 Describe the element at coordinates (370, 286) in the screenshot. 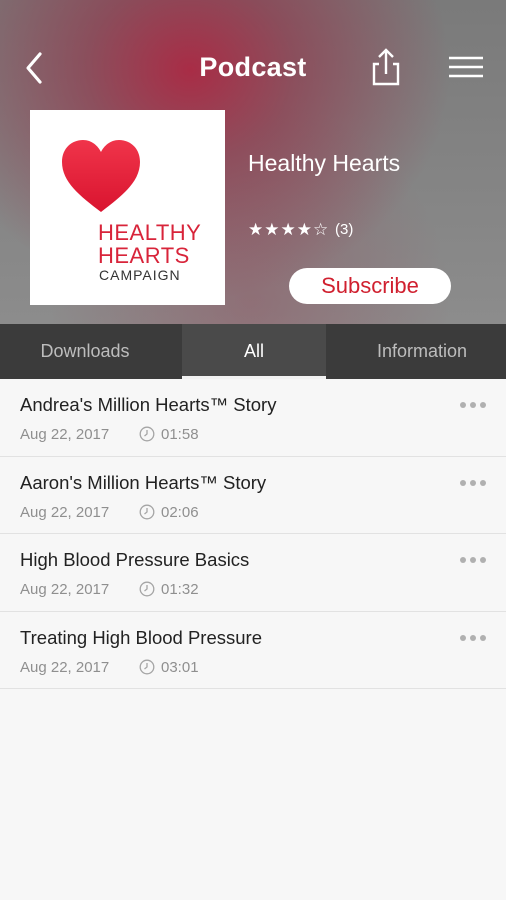

I see `subscribe-button: Subscribe` at that location.